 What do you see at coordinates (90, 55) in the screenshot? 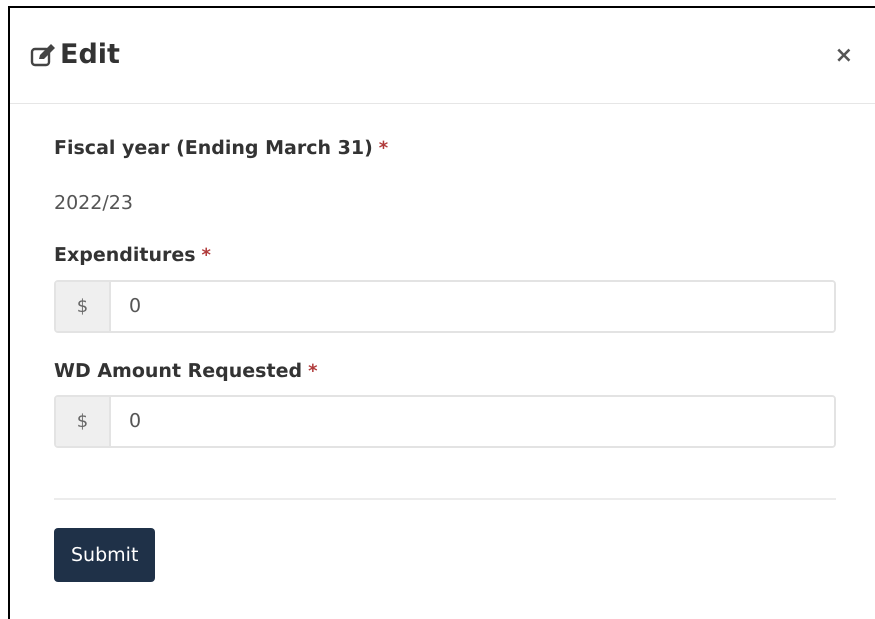
I see `dialog-title: Edit` at bounding box center [90, 55].